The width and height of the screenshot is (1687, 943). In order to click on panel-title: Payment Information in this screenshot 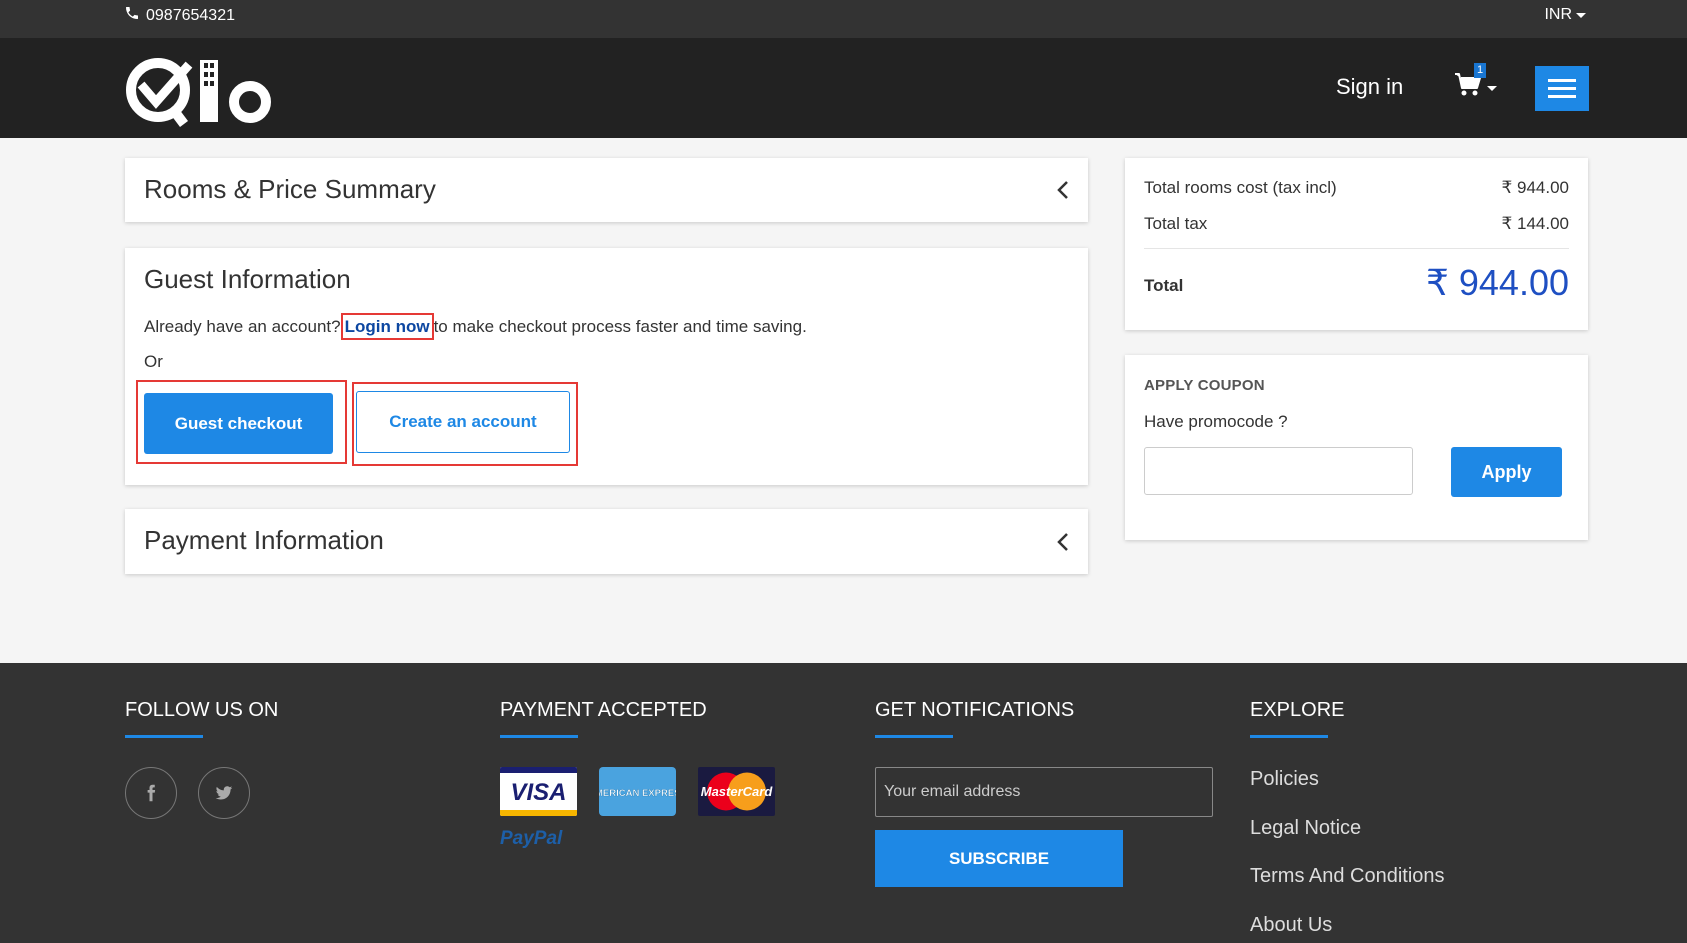, I will do `click(264, 540)`.